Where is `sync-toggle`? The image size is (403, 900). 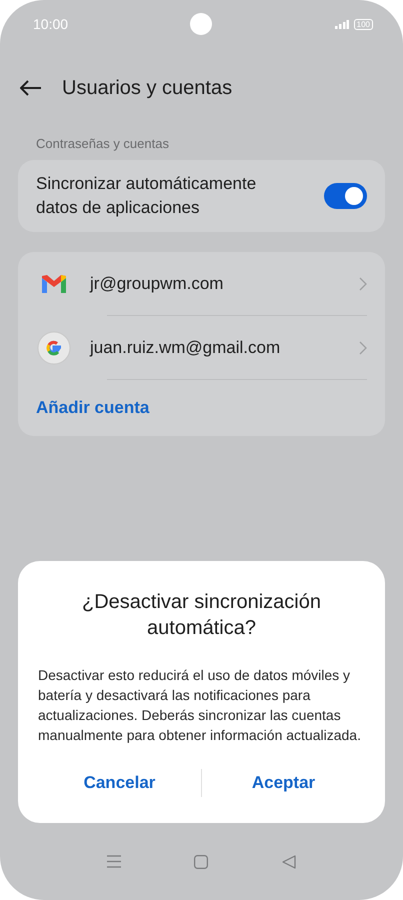 sync-toggle is located at coordinates (345, 196).